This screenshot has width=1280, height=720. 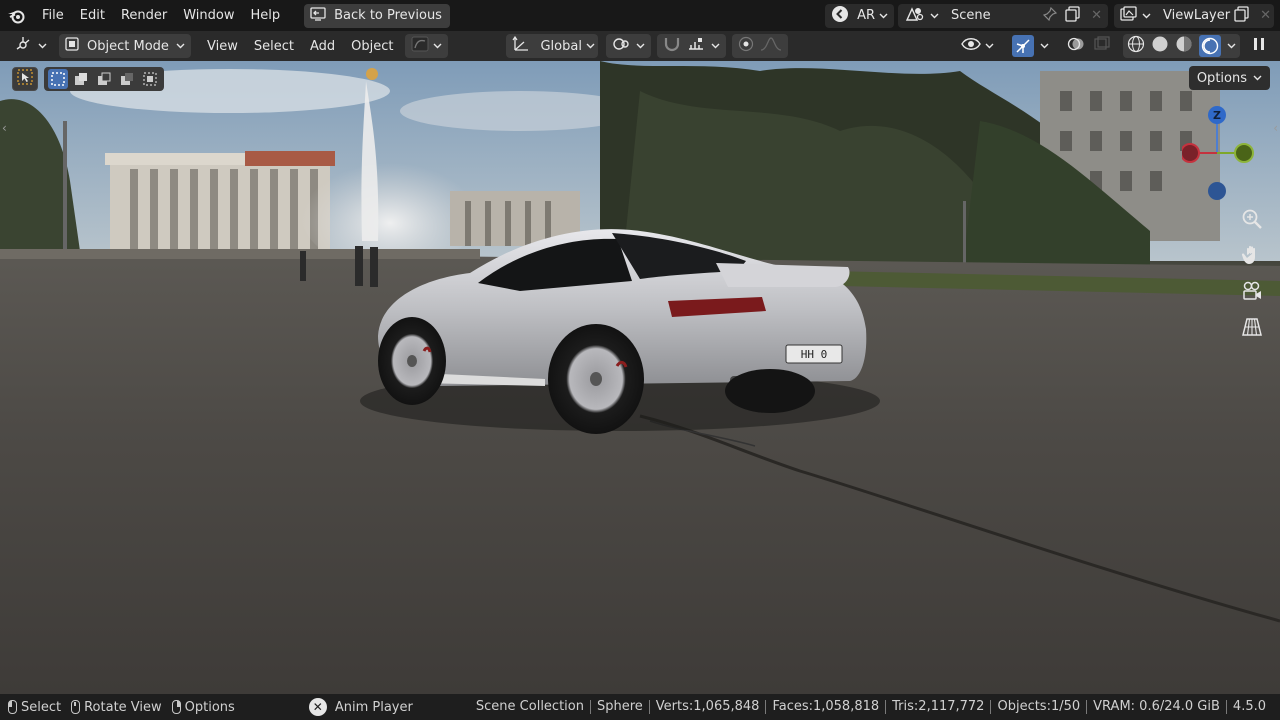 I want to click on menu-file: File, so click(x=53, y=16).